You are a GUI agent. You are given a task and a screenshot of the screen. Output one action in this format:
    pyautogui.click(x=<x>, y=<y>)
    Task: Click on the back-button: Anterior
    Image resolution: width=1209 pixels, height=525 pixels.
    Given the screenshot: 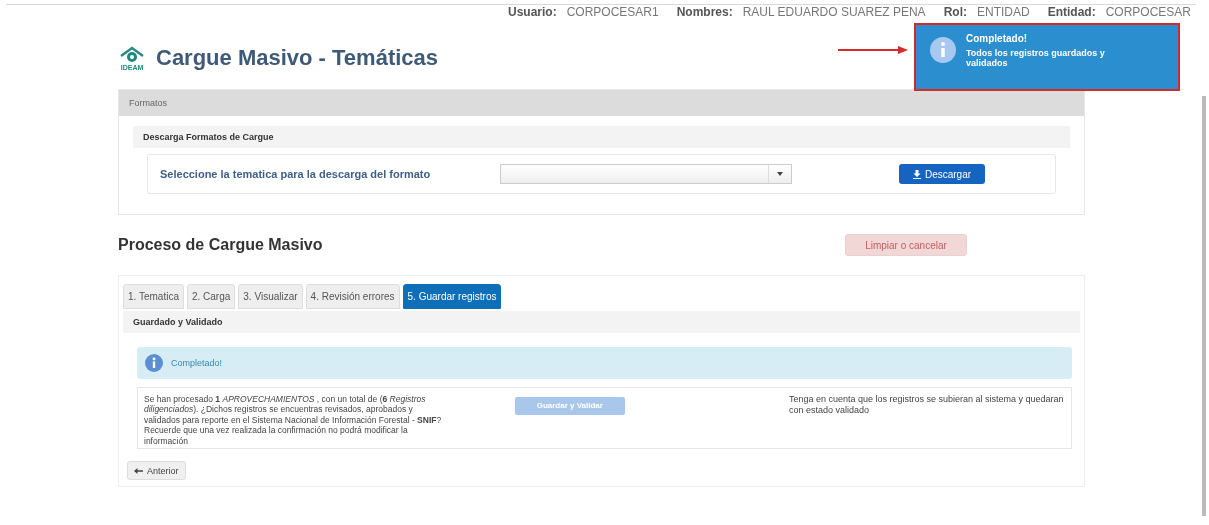 What is the action you would take?
    pyautogui.click(x=156, y=470)
    